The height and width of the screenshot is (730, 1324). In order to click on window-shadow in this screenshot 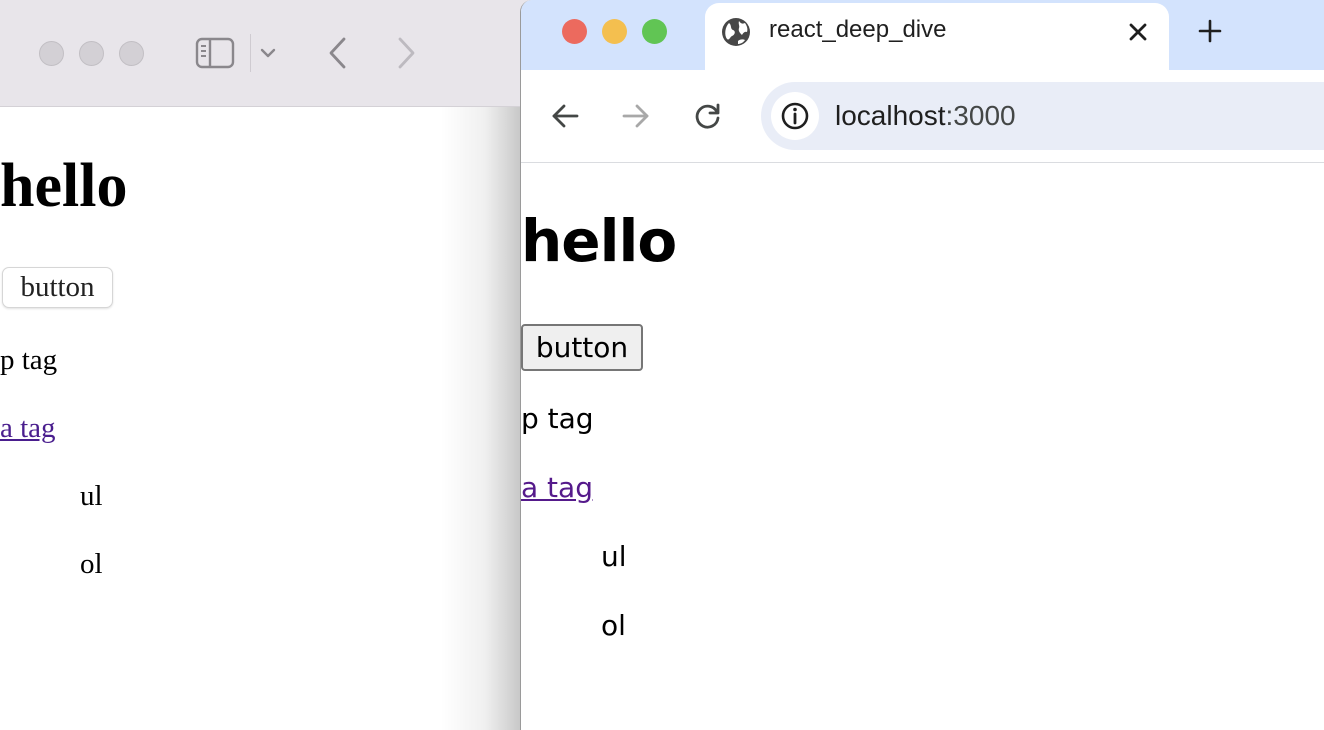, I will do `click(480, 418)`.